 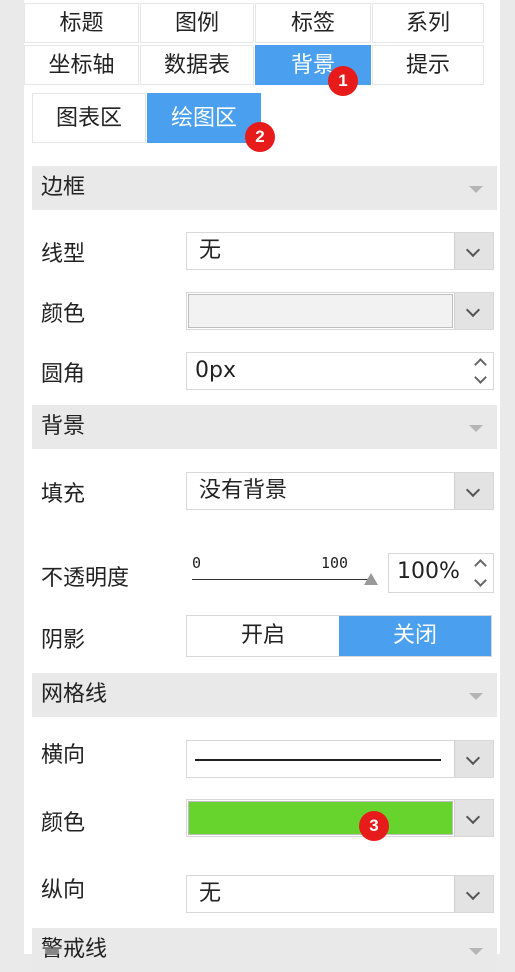 What do you see at coordinates (89, 118) in the screenshot?
I see `subtab-chart-area: 图表区` at bounding box center [89, 118].